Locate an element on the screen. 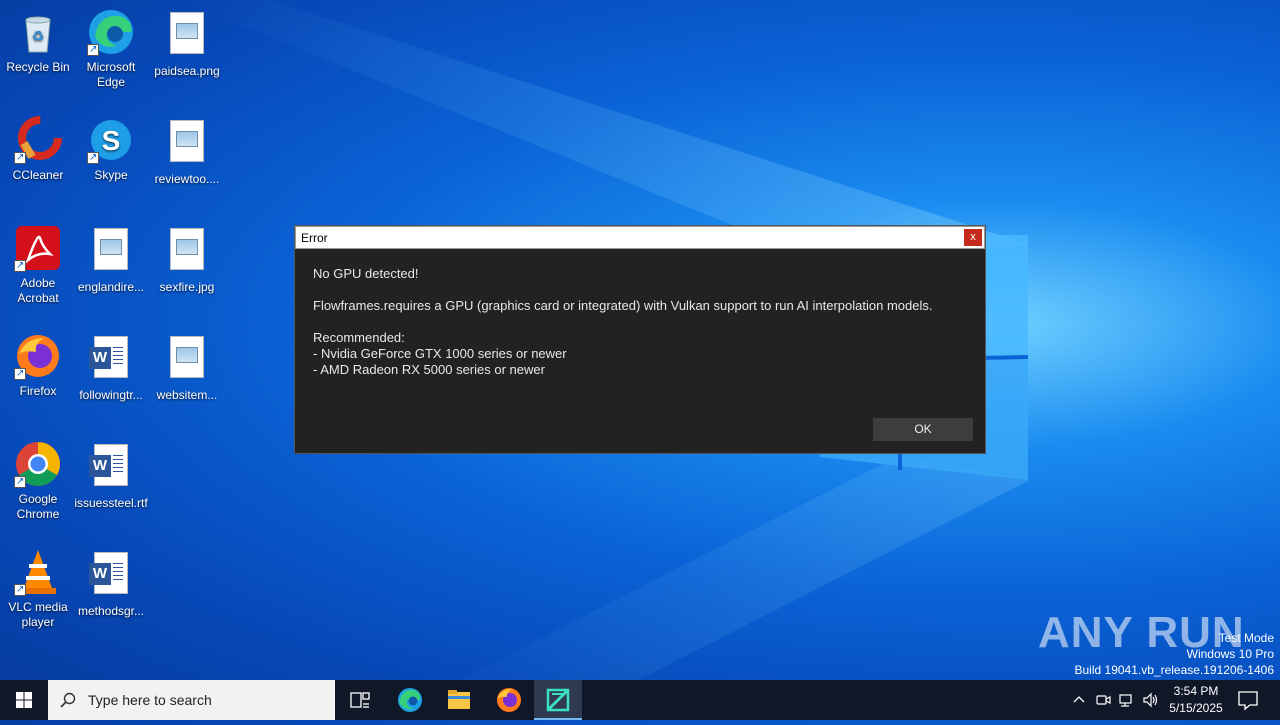 This screenshot has width=1280, height=725. taskbar-flowframes-button is located at coordinates (558, 700).